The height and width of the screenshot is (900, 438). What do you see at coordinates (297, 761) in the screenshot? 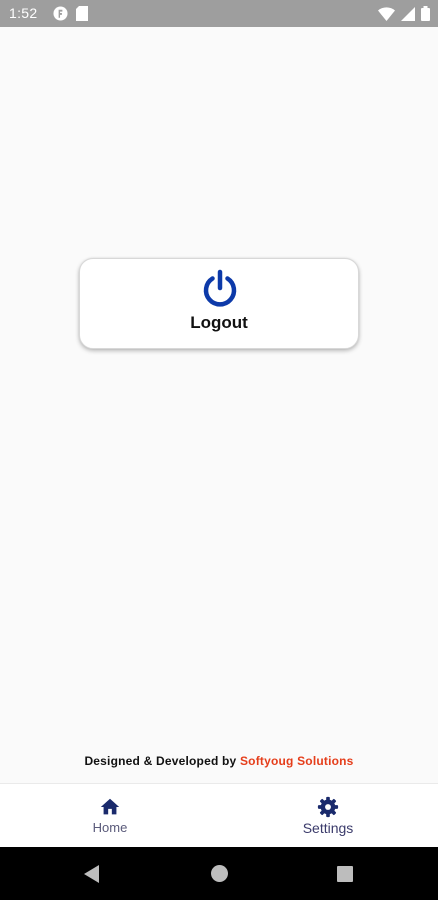
I see `company-link: Softyoug Solutions` at bounding box center [297, 761].